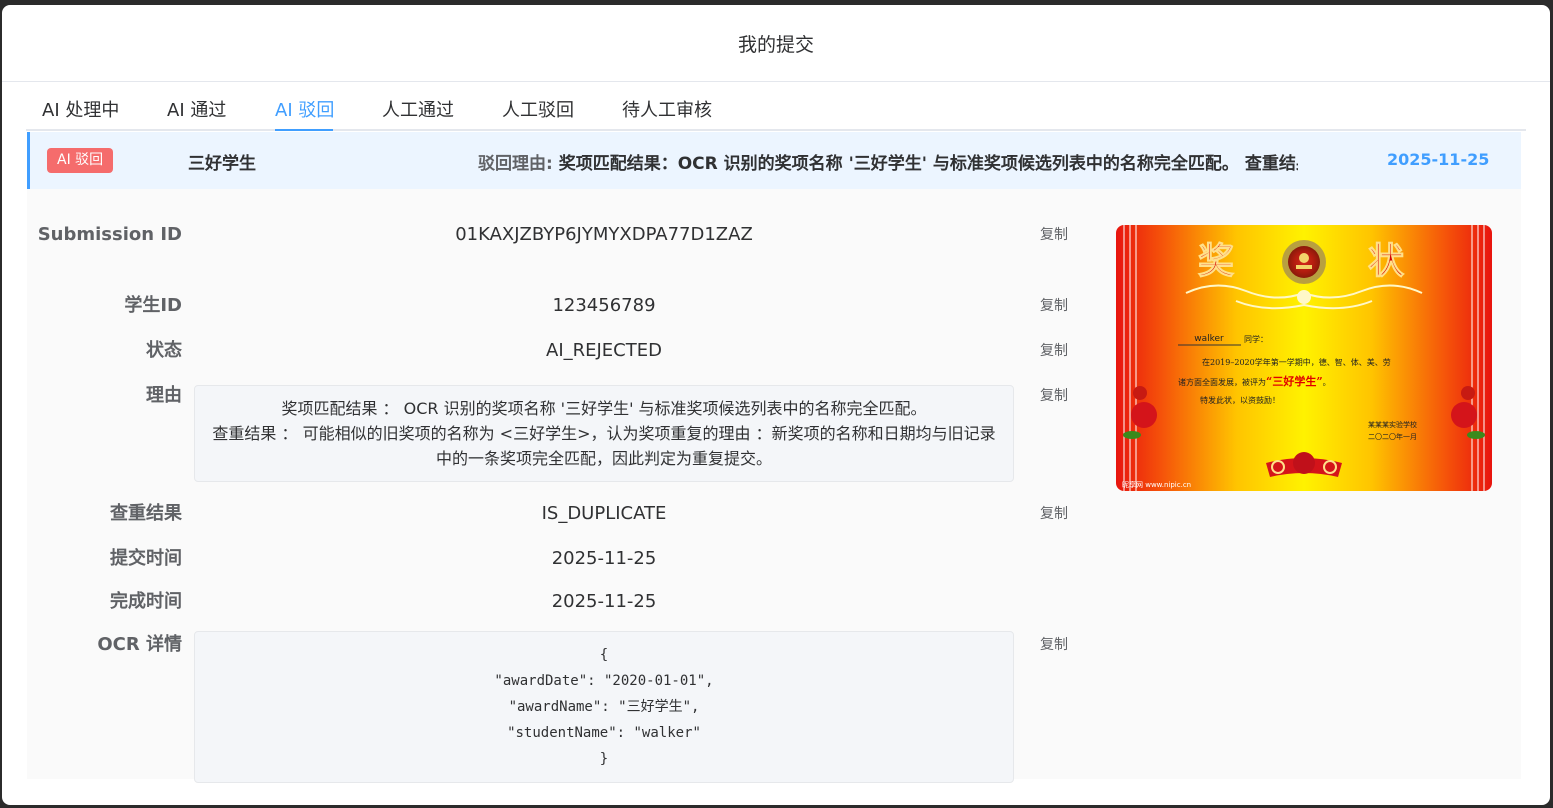  Describe the element at coordinates (164, 395) in the screenshot. I see `reason-label: 理由` at that location.